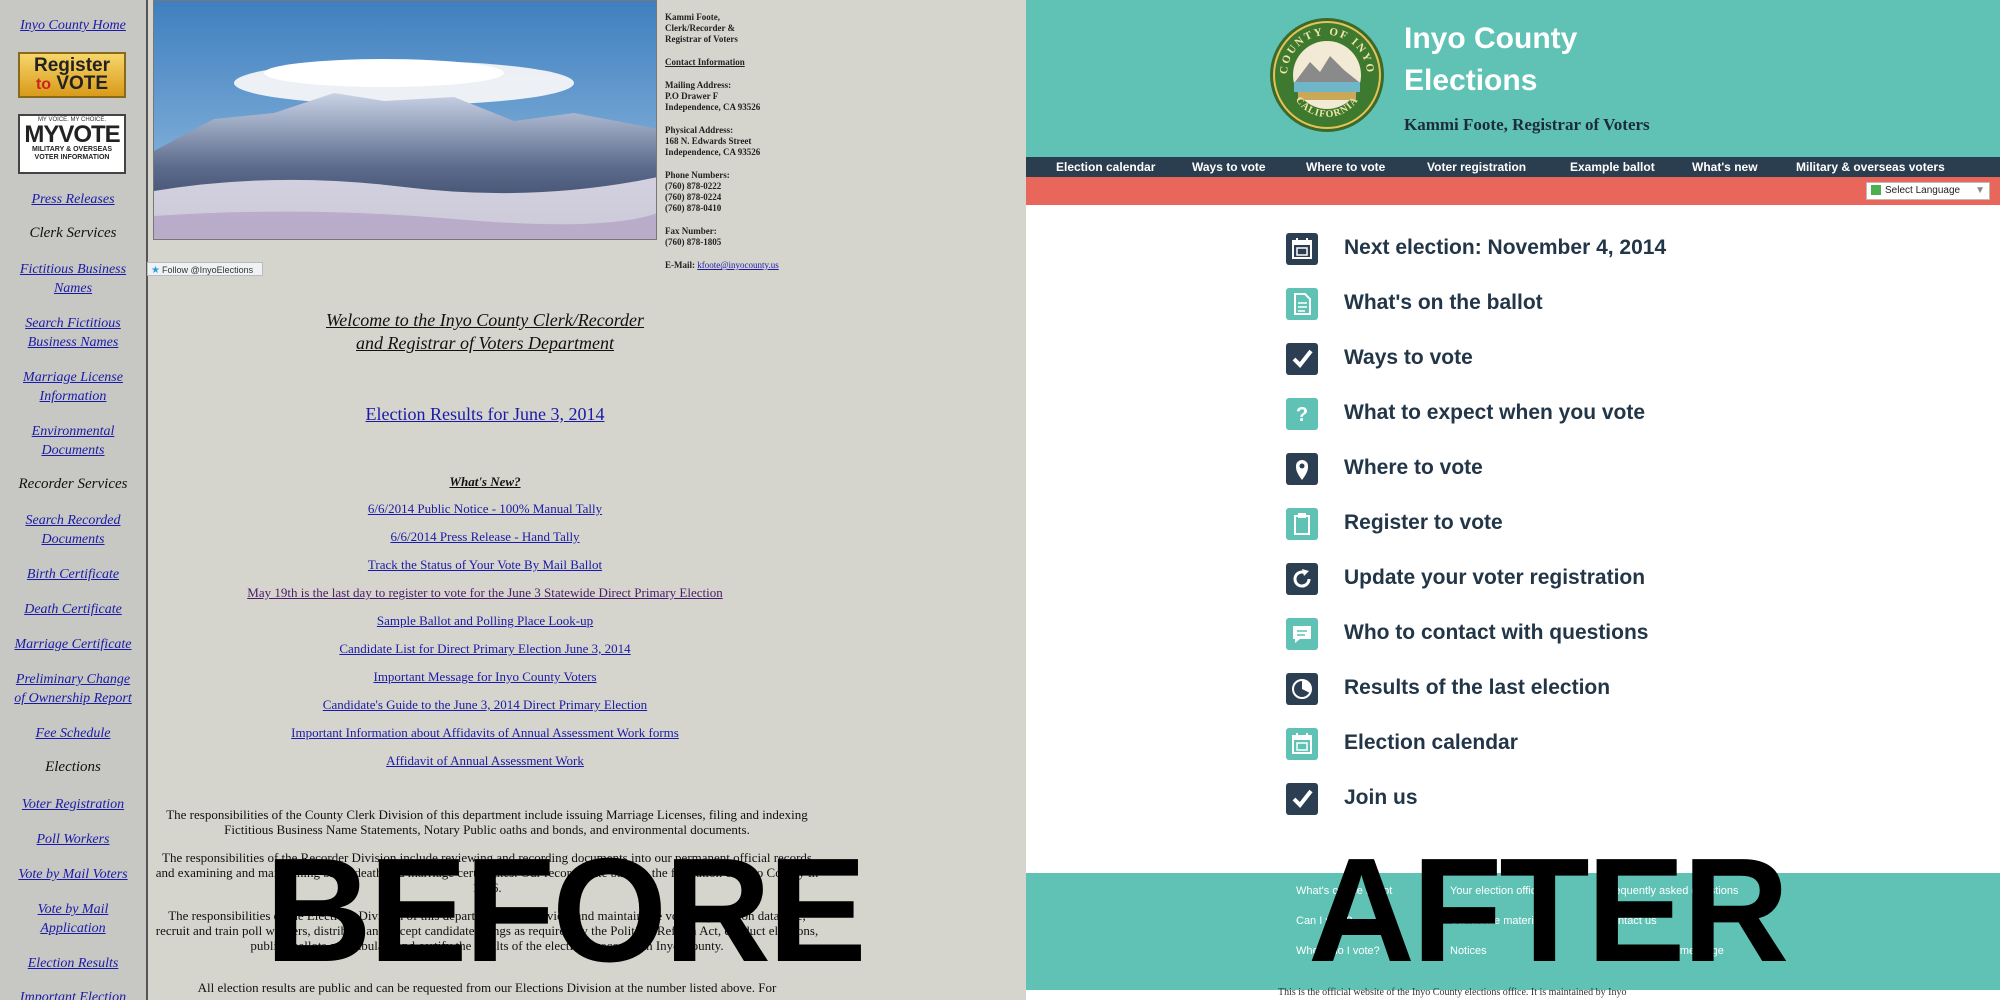  What do you see at coordinates (1105, 167) in the screenshot?
I see `nav-election-calendar: Election calendar` at bounding box center [1105, 167].